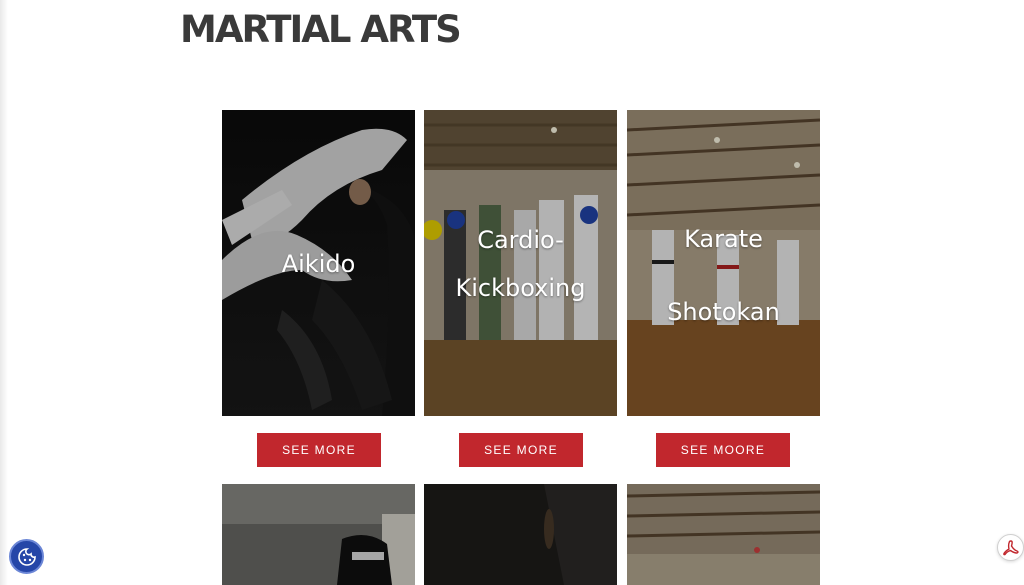 This screenshot has width=1024, height=585. I want to click on page-title: MARTIAL ARTS, so click(321, 29).